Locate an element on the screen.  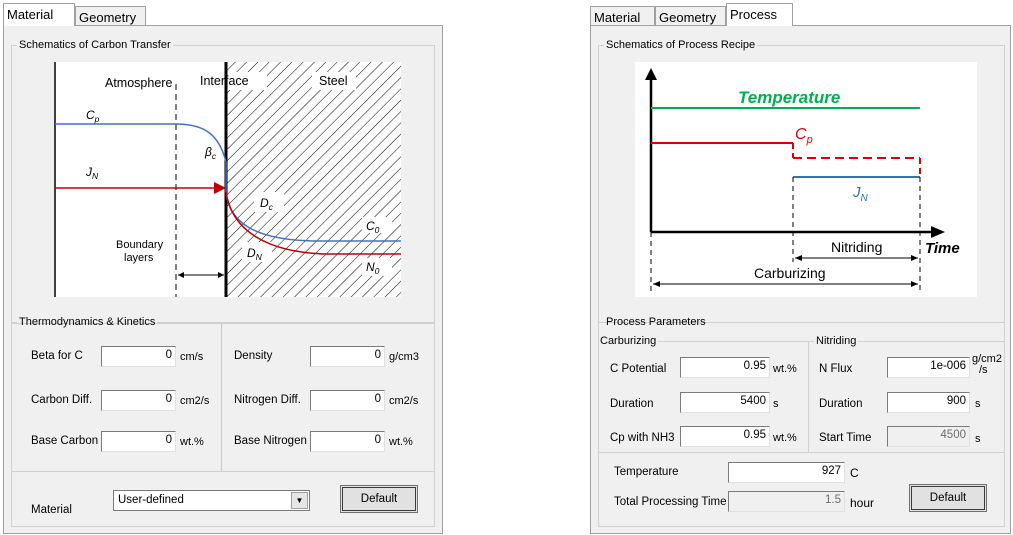
nitriding-duration-label: Duration is located at coordinates (841, 404).